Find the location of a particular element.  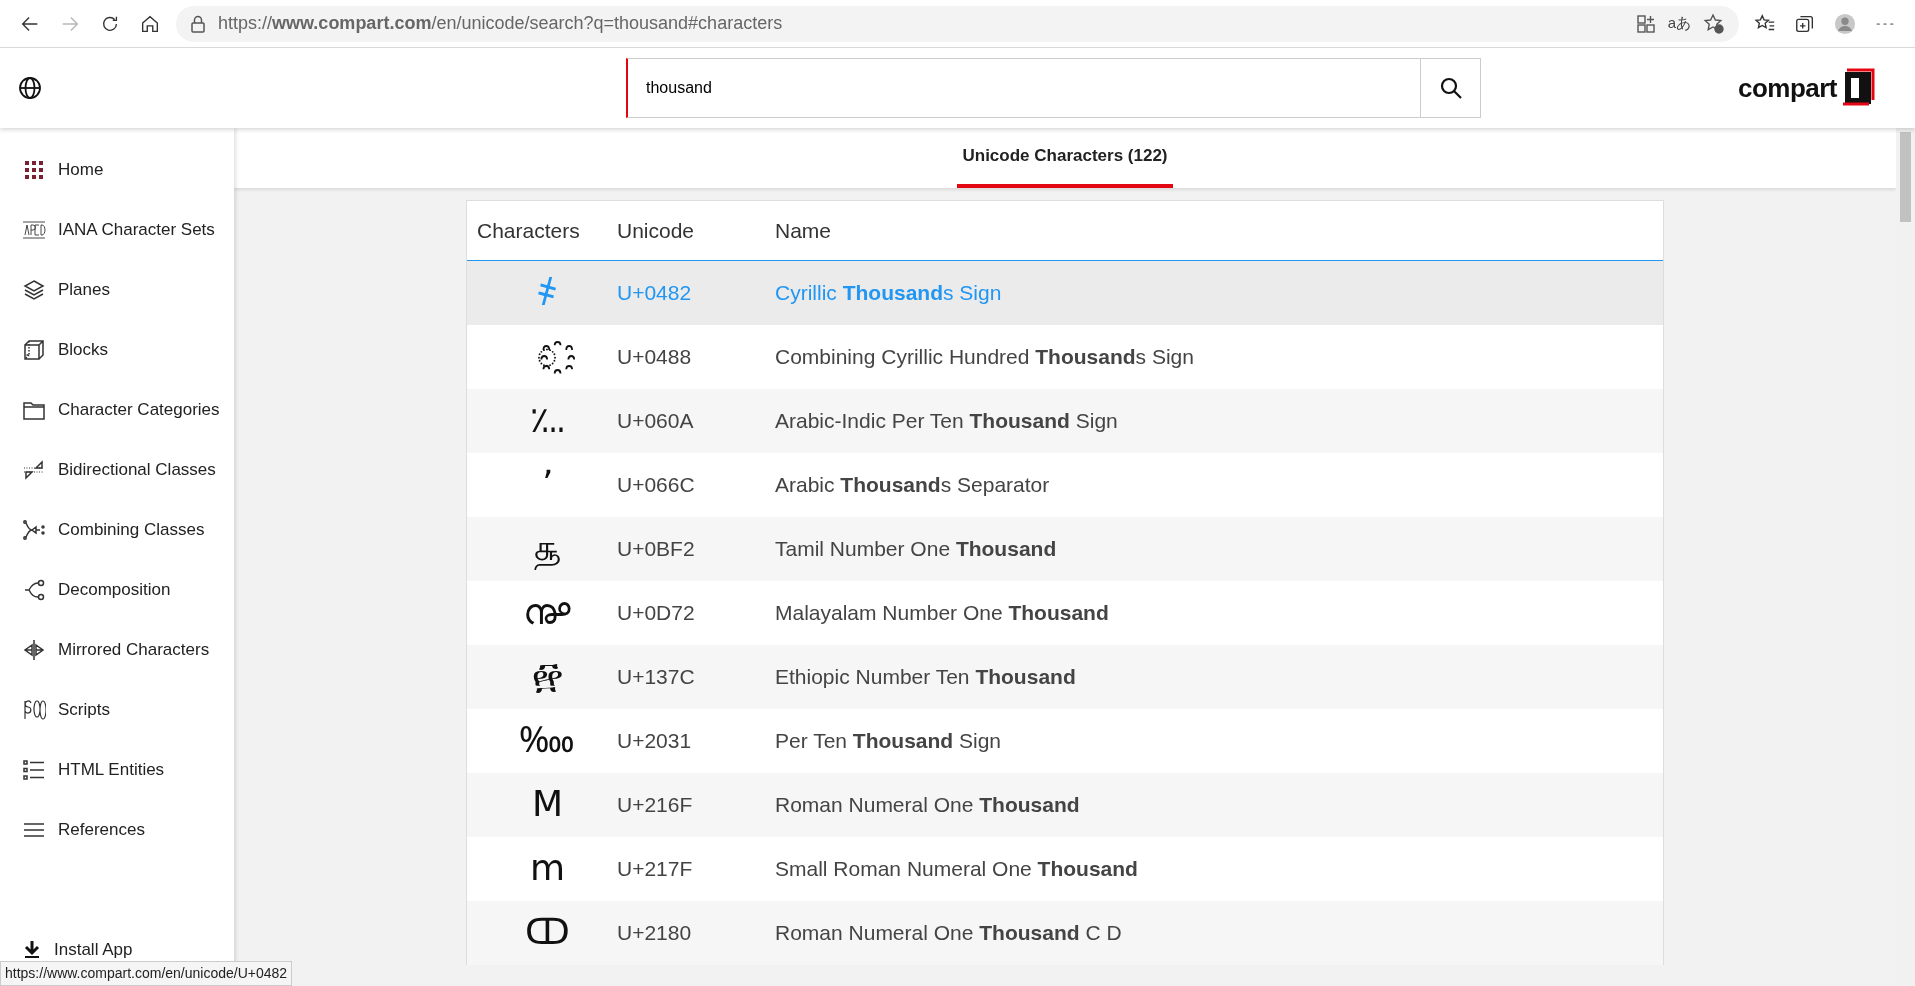

sidebar-item: Character Categories is located at coordinates (117, 410).